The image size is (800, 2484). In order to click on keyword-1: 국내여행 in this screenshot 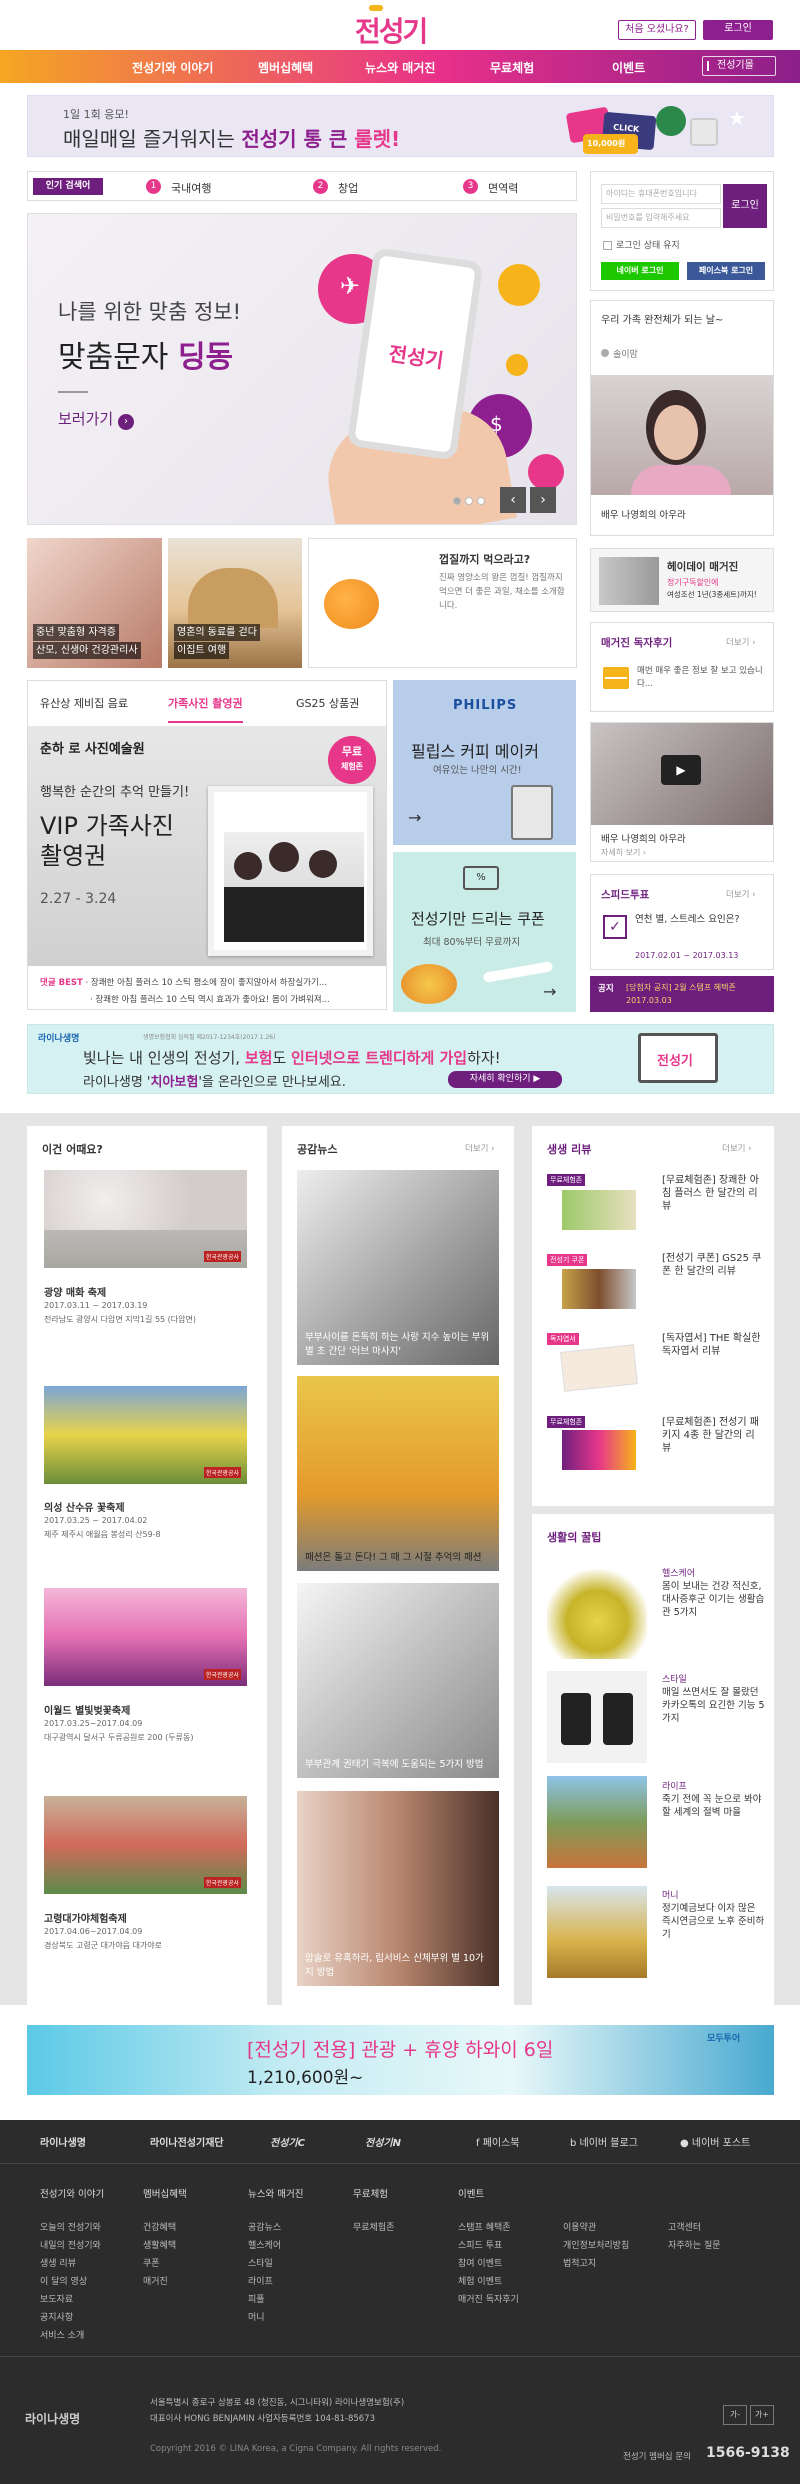, I will do `click(191, 188)`.